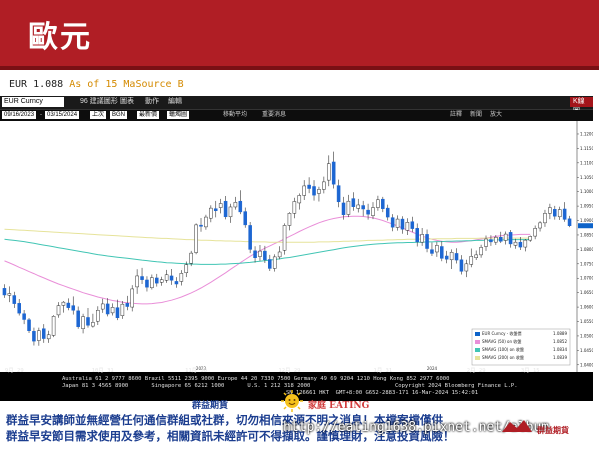  Describe the element at coordinates (175, 102) in the screenshot. I see `toolbar-item-edit: 編輯` at that location.